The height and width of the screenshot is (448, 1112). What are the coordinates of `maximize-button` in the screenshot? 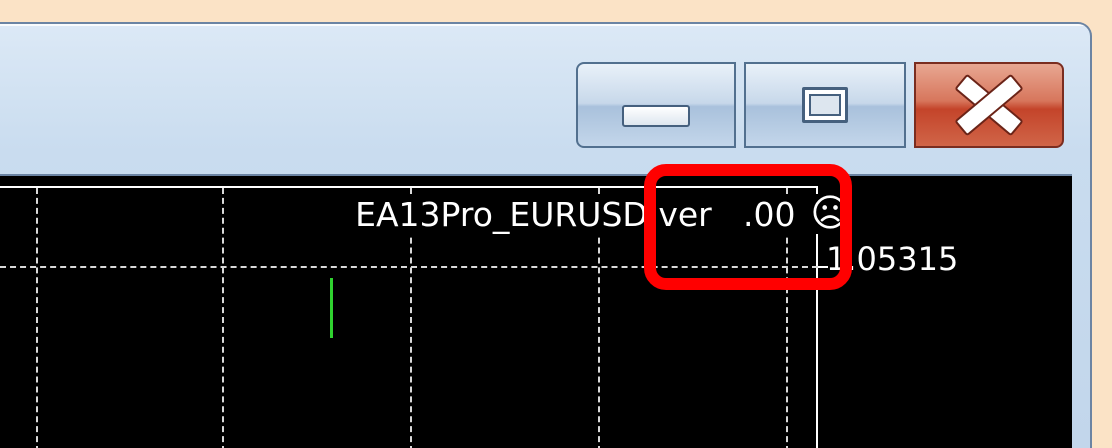 It's located at (825, 105).